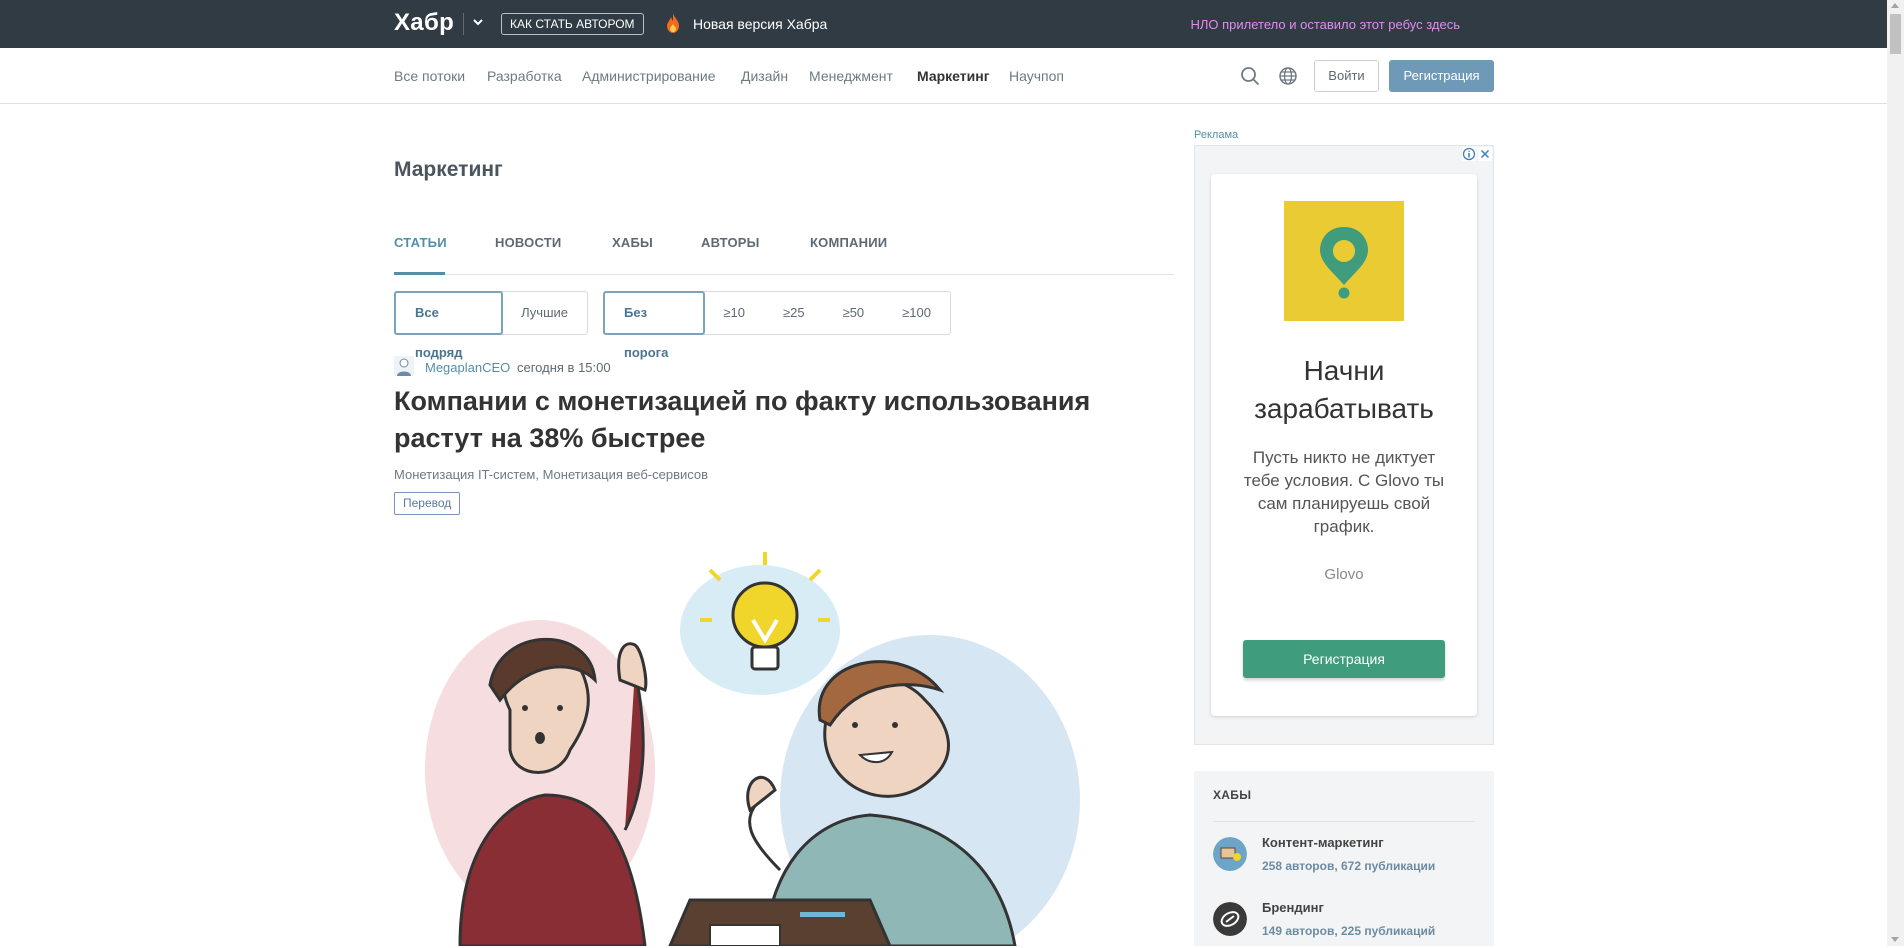 The height and width of the screenshot is (948, 1904). What do you see at coordinates (427, 503) in the screenshot?
I see `translation-badge: Перевод` at bounding box center [427, 503].